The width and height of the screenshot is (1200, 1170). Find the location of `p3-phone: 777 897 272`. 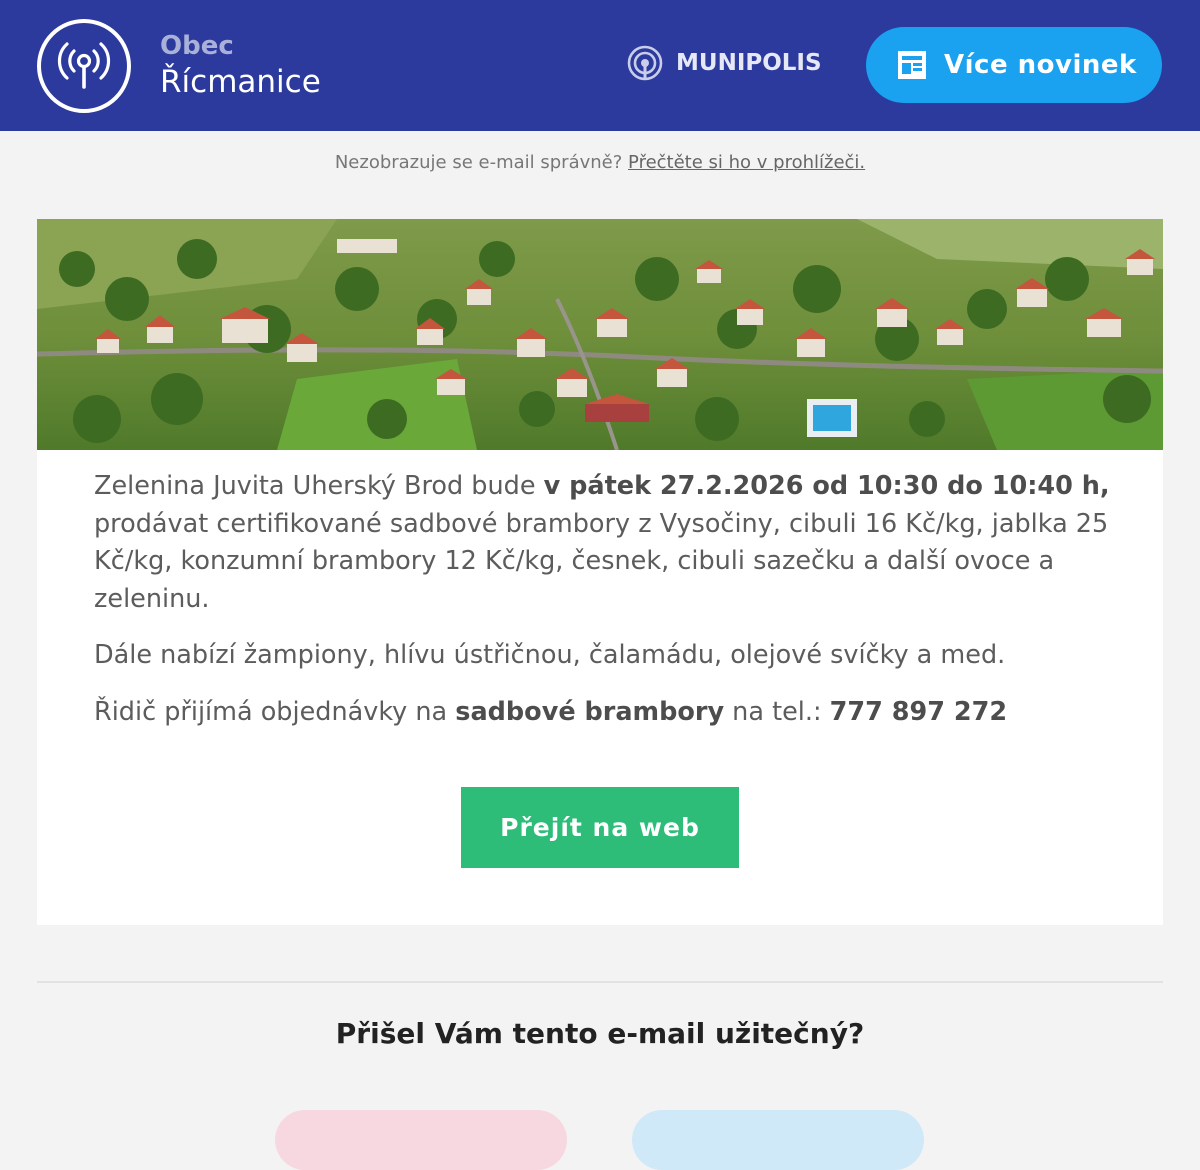

p3-phone: 777 897 272 is located at coordinates (918, 711).